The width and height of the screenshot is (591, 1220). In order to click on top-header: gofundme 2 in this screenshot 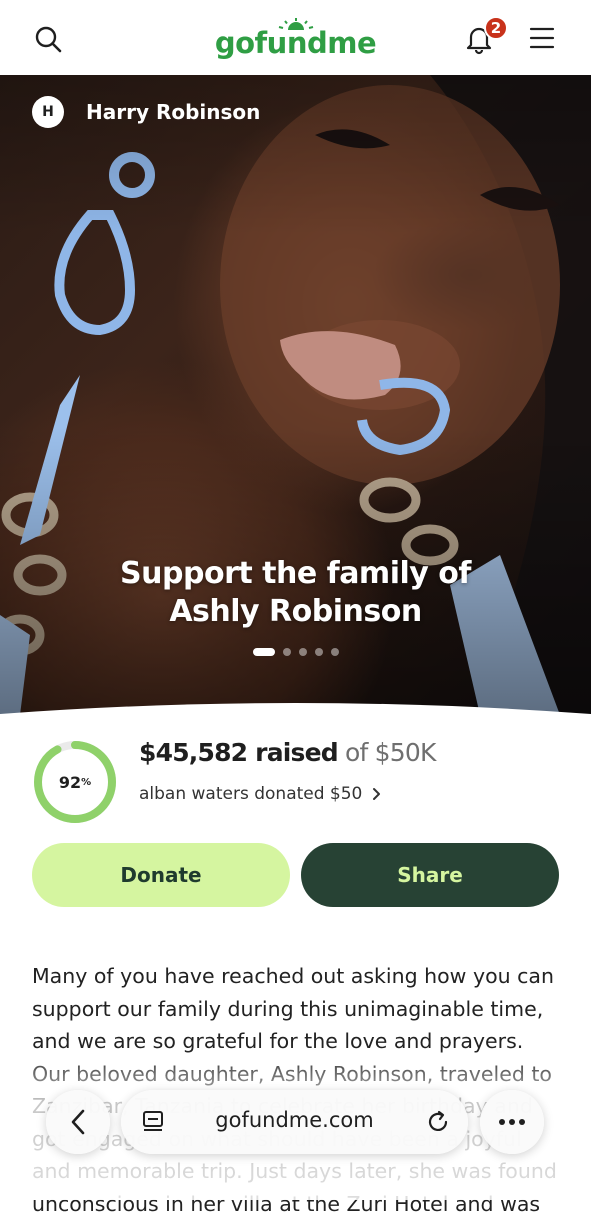, I will do `click(295, 37)`.